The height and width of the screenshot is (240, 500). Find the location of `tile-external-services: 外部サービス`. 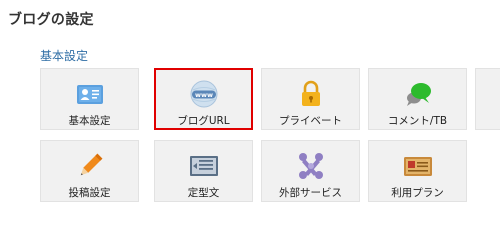

tile-external-services: 外部サービス is located at coordinates (310, 171).